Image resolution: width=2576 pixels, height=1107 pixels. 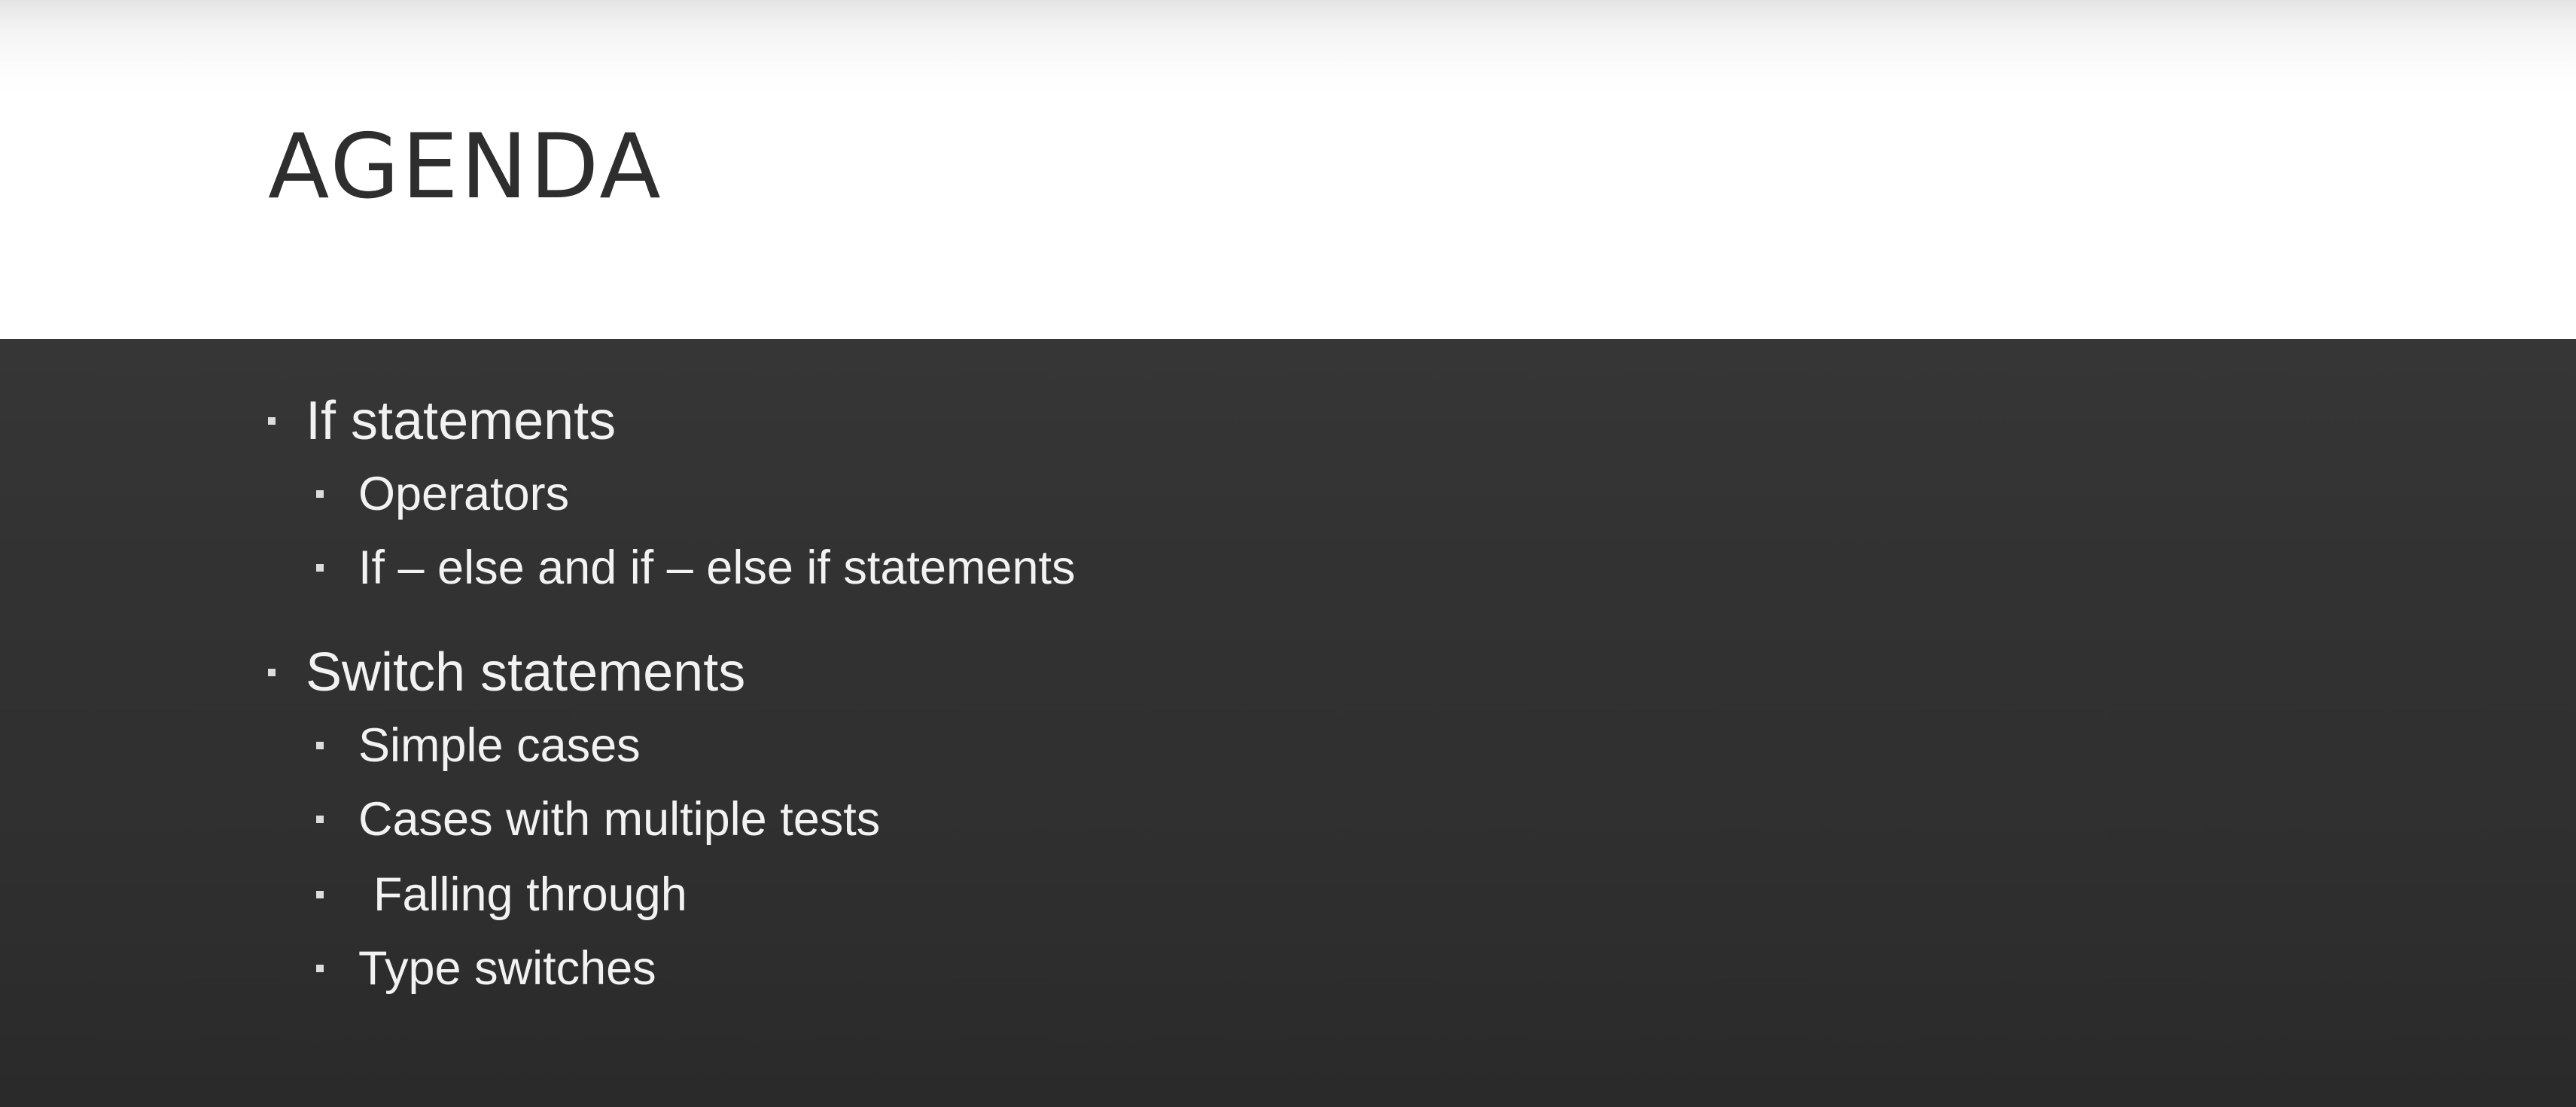 I want to click on agenda-subitem-if-else: If – else and if – else if statements, so click(x=696, y=568).